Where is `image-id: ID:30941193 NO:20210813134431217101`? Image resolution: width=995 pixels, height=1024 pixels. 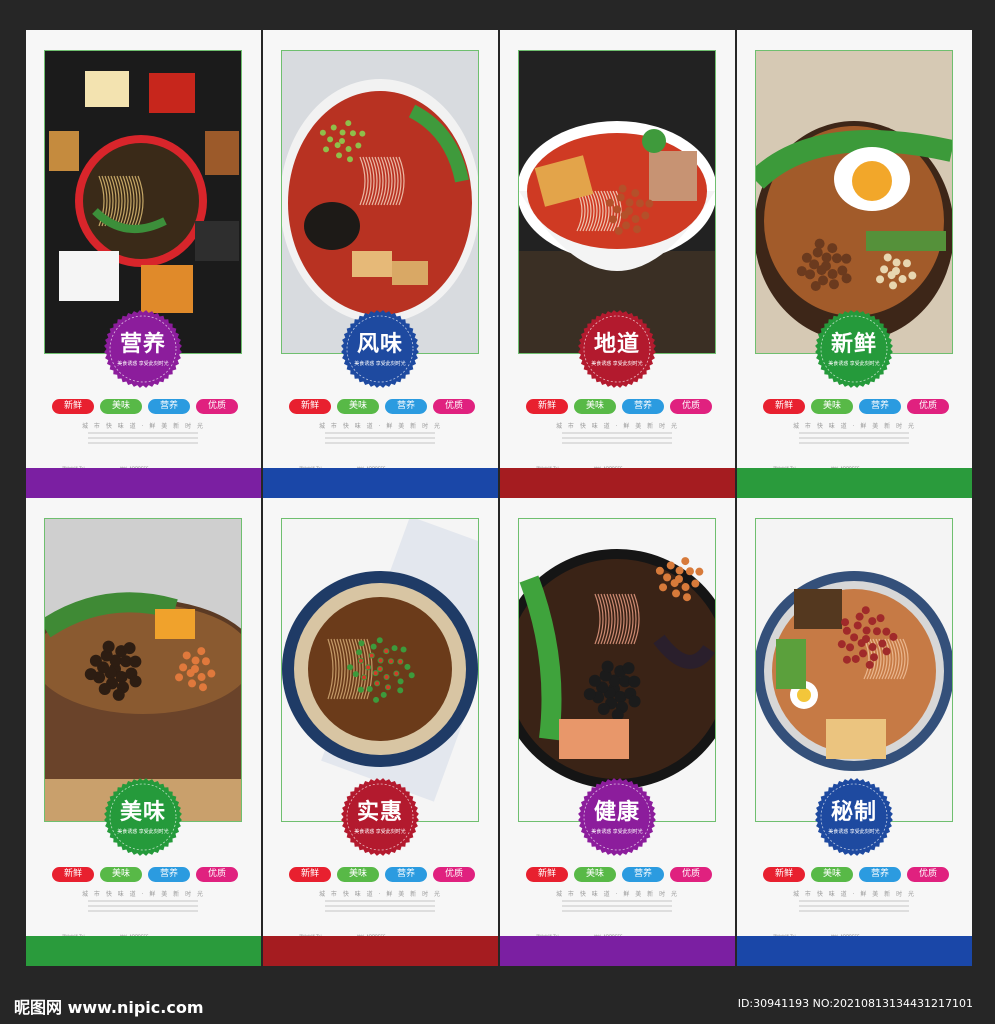 image-id: ID:30941193 NO:20210813134431217101 is located at coordinates (855, 1003).